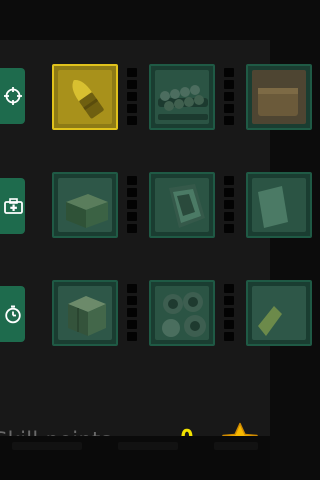 The width and height of the screenshot is (320, 480). What do you see at coordinates (183, 102) in the screenshot?
I see `ammo-belt-icon` at bounding box center [183, 102].